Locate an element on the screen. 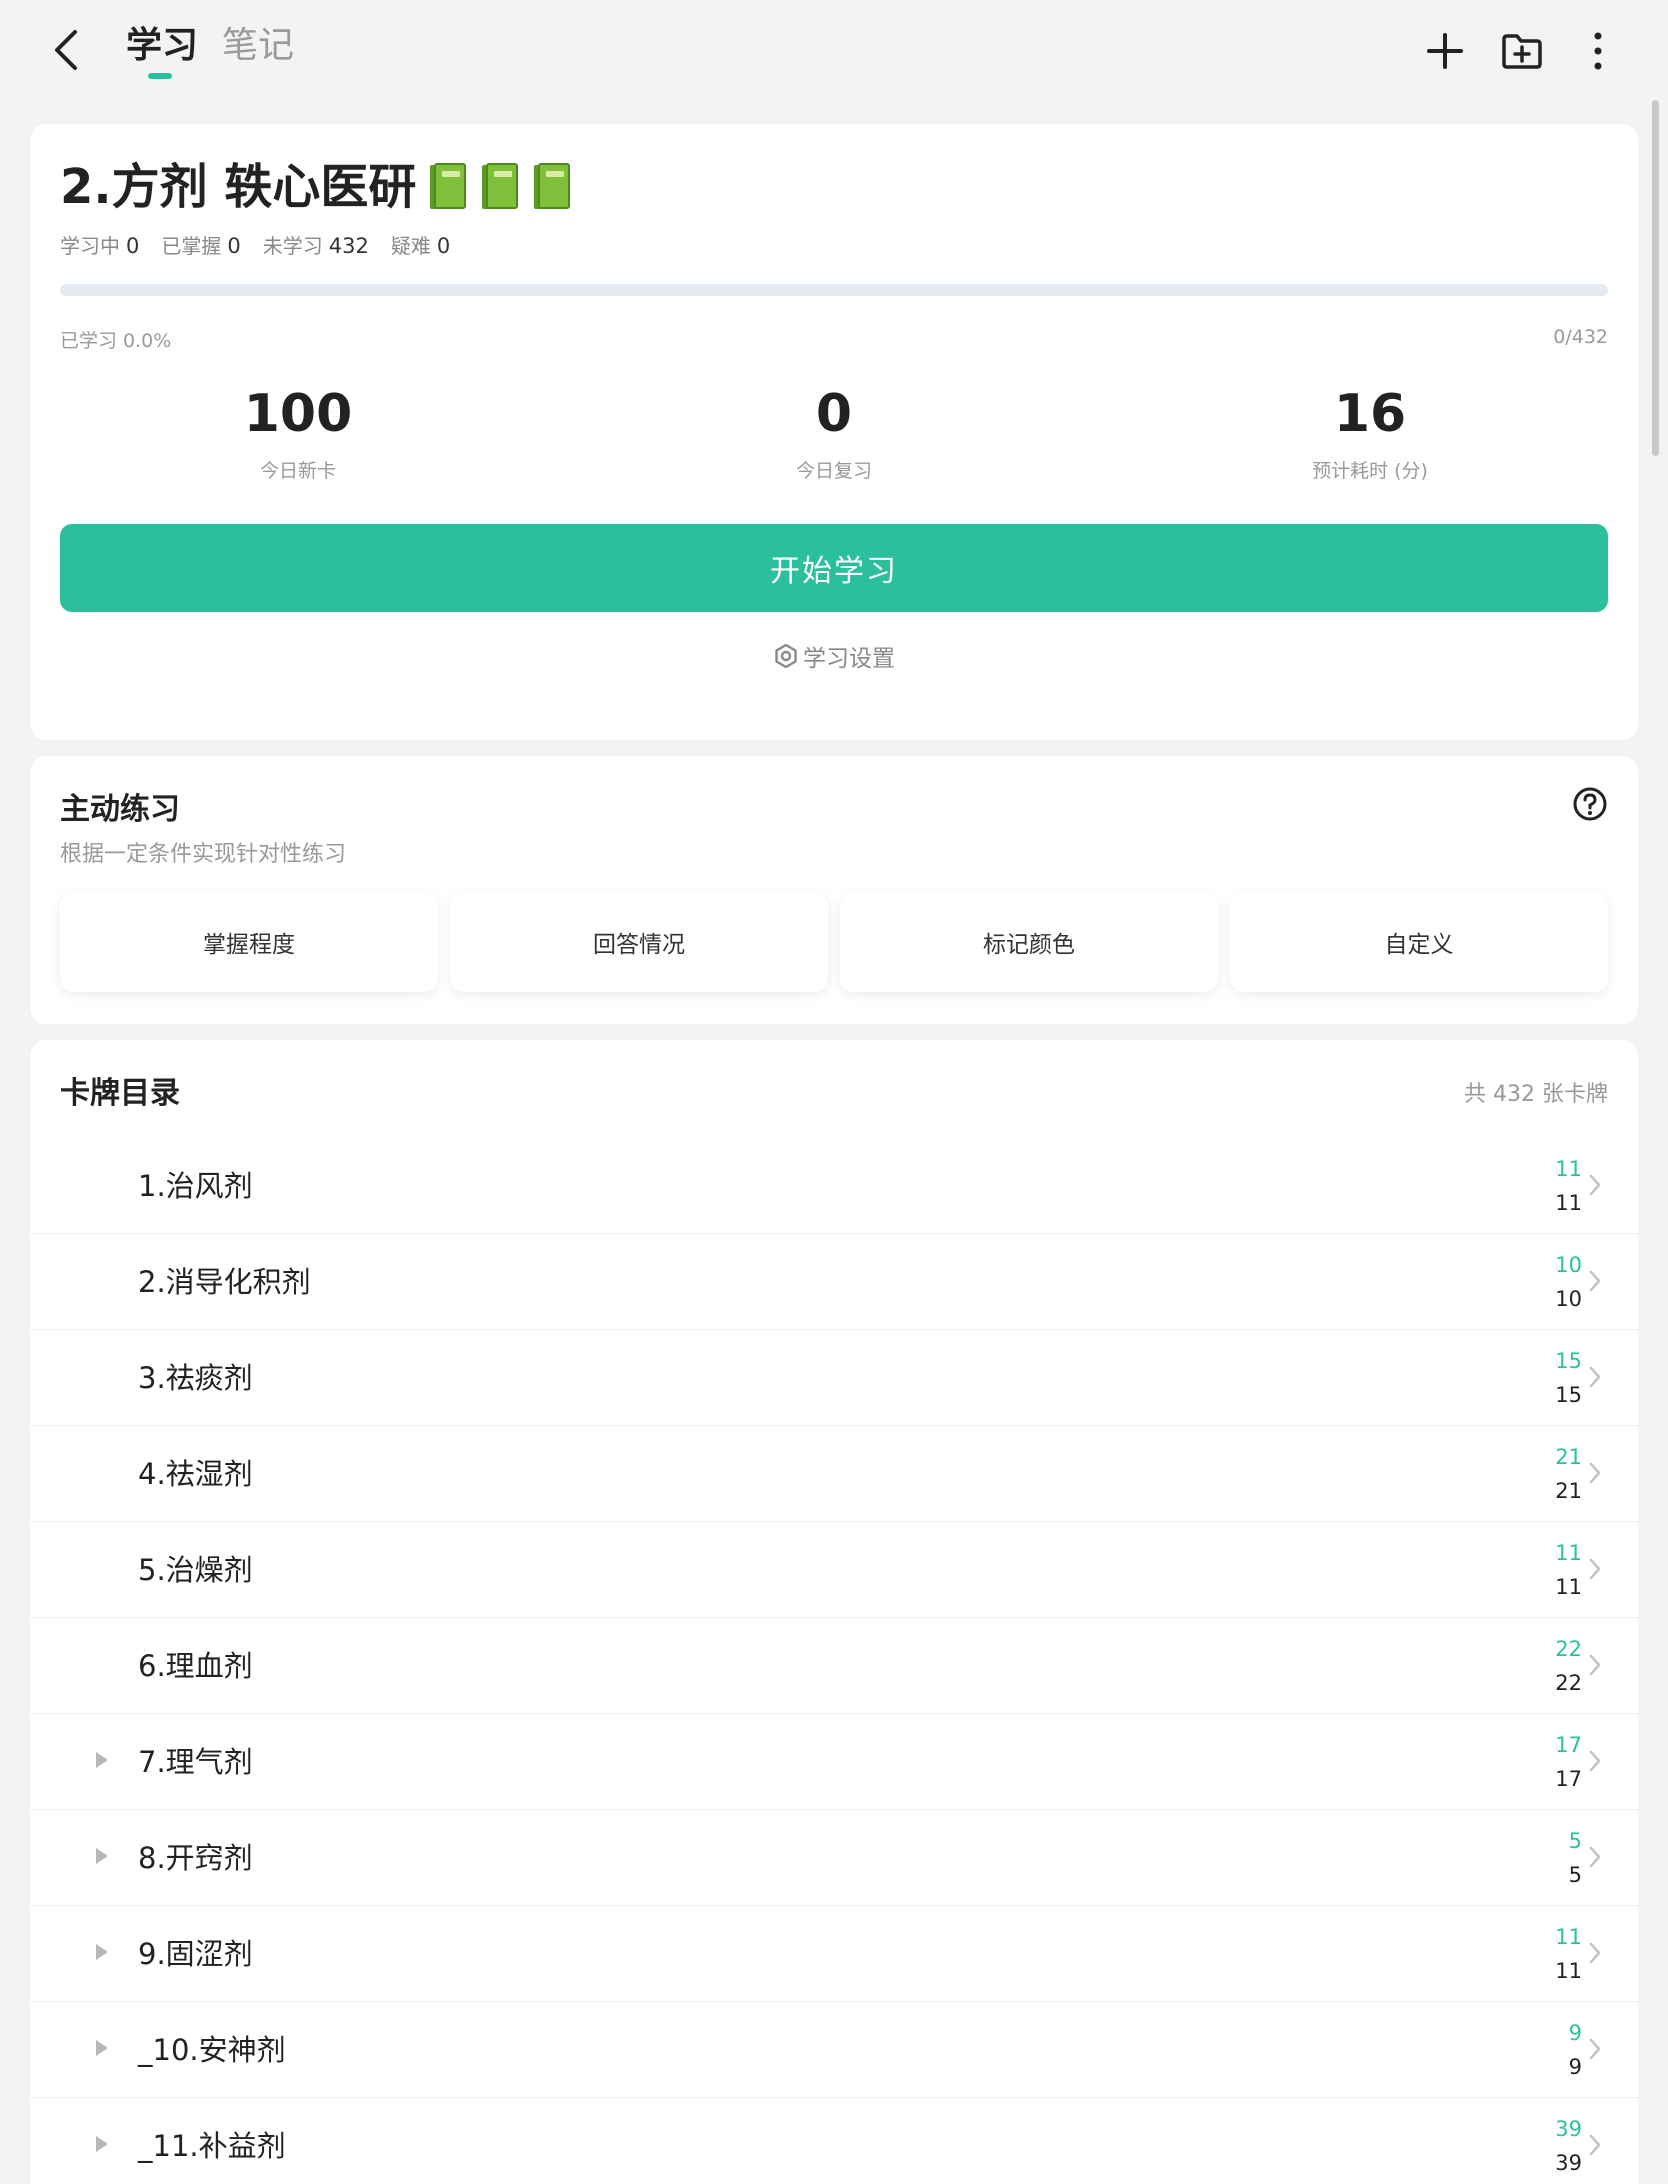 Image resolution: width=1668 pixels, height=2184 pixels. scrollbar is located at coordinates (1655, 278).